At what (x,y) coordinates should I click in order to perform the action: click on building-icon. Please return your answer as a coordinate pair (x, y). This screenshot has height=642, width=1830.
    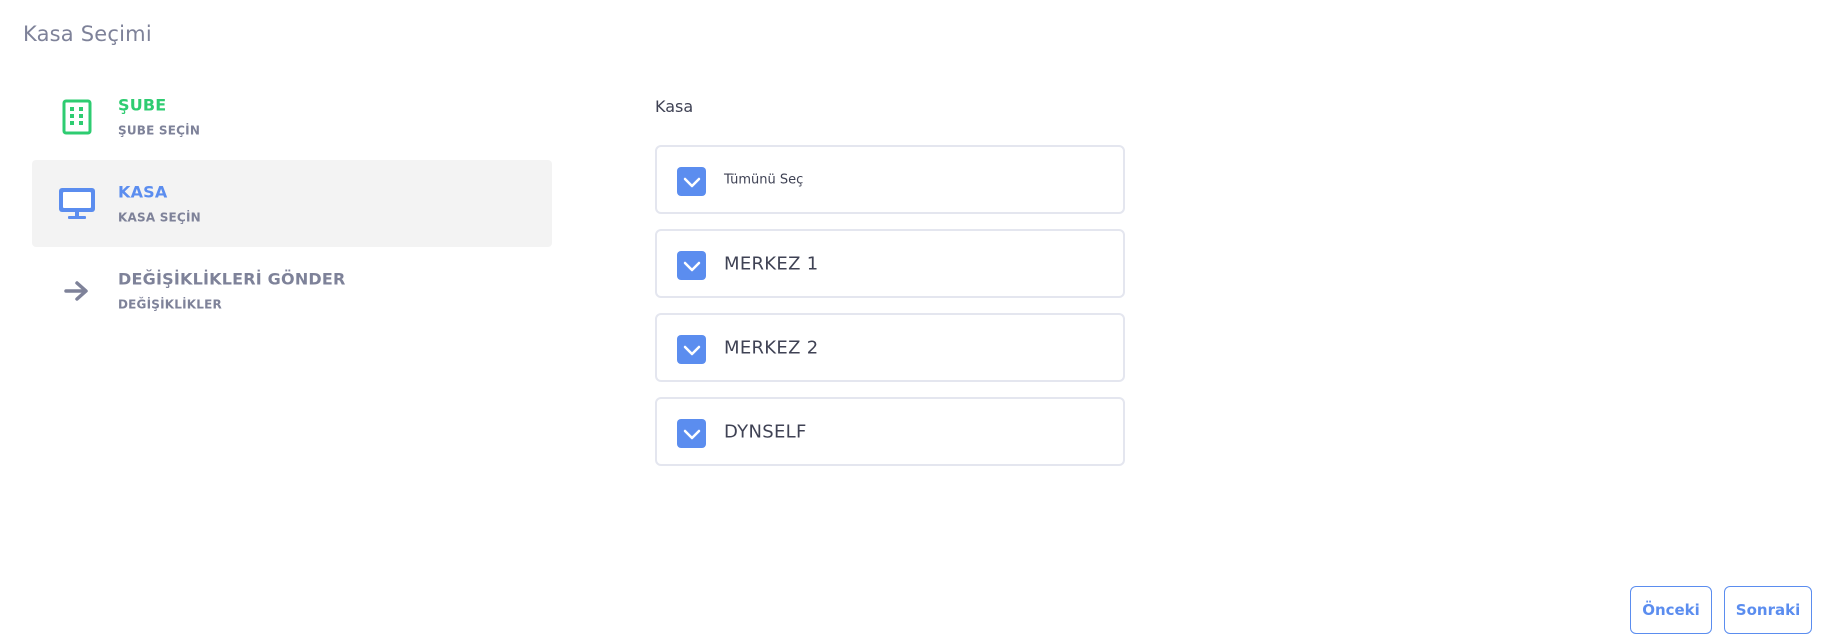
    Looking at the image, I should click on (77, 117).